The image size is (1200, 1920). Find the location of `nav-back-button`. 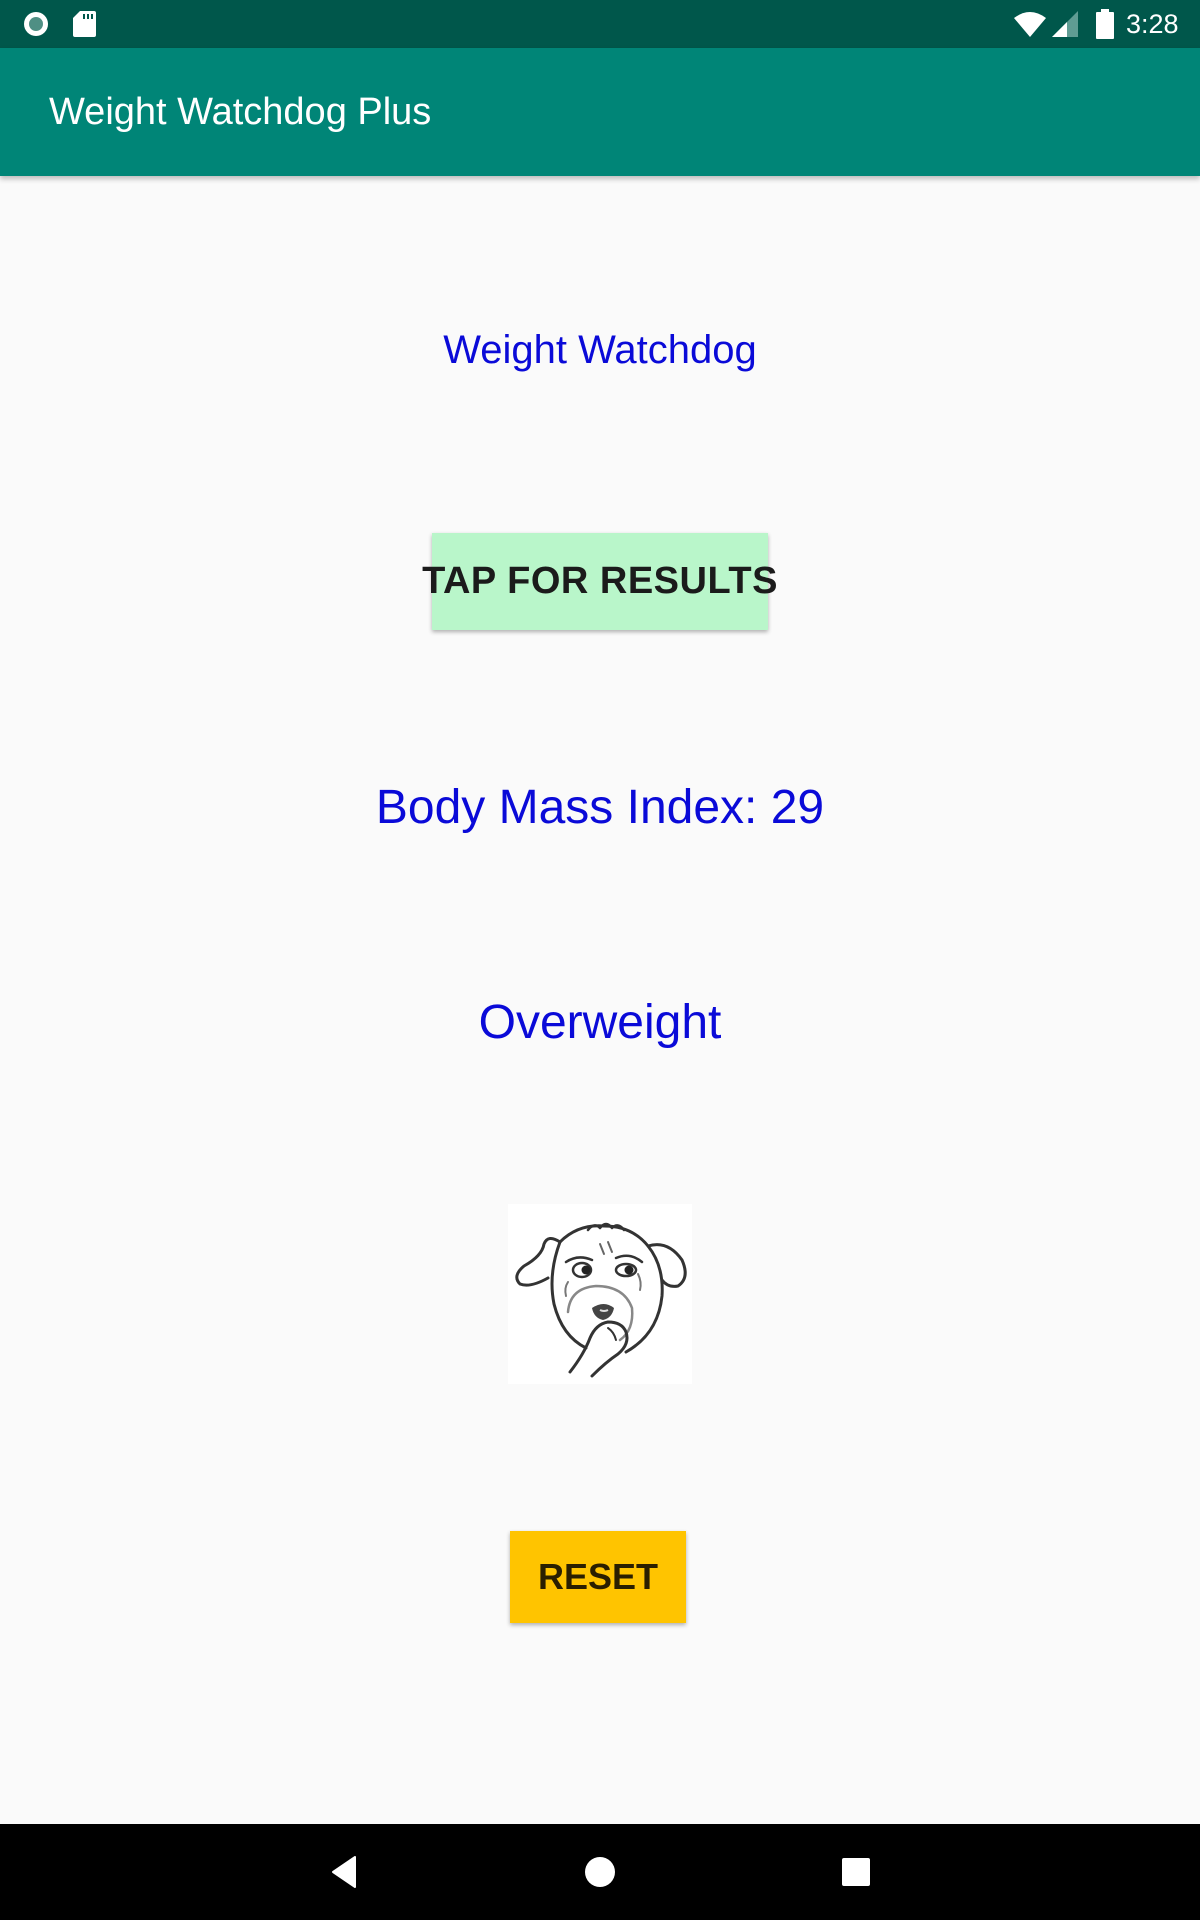

nav-back-button is located at coordinates (344, 1872).